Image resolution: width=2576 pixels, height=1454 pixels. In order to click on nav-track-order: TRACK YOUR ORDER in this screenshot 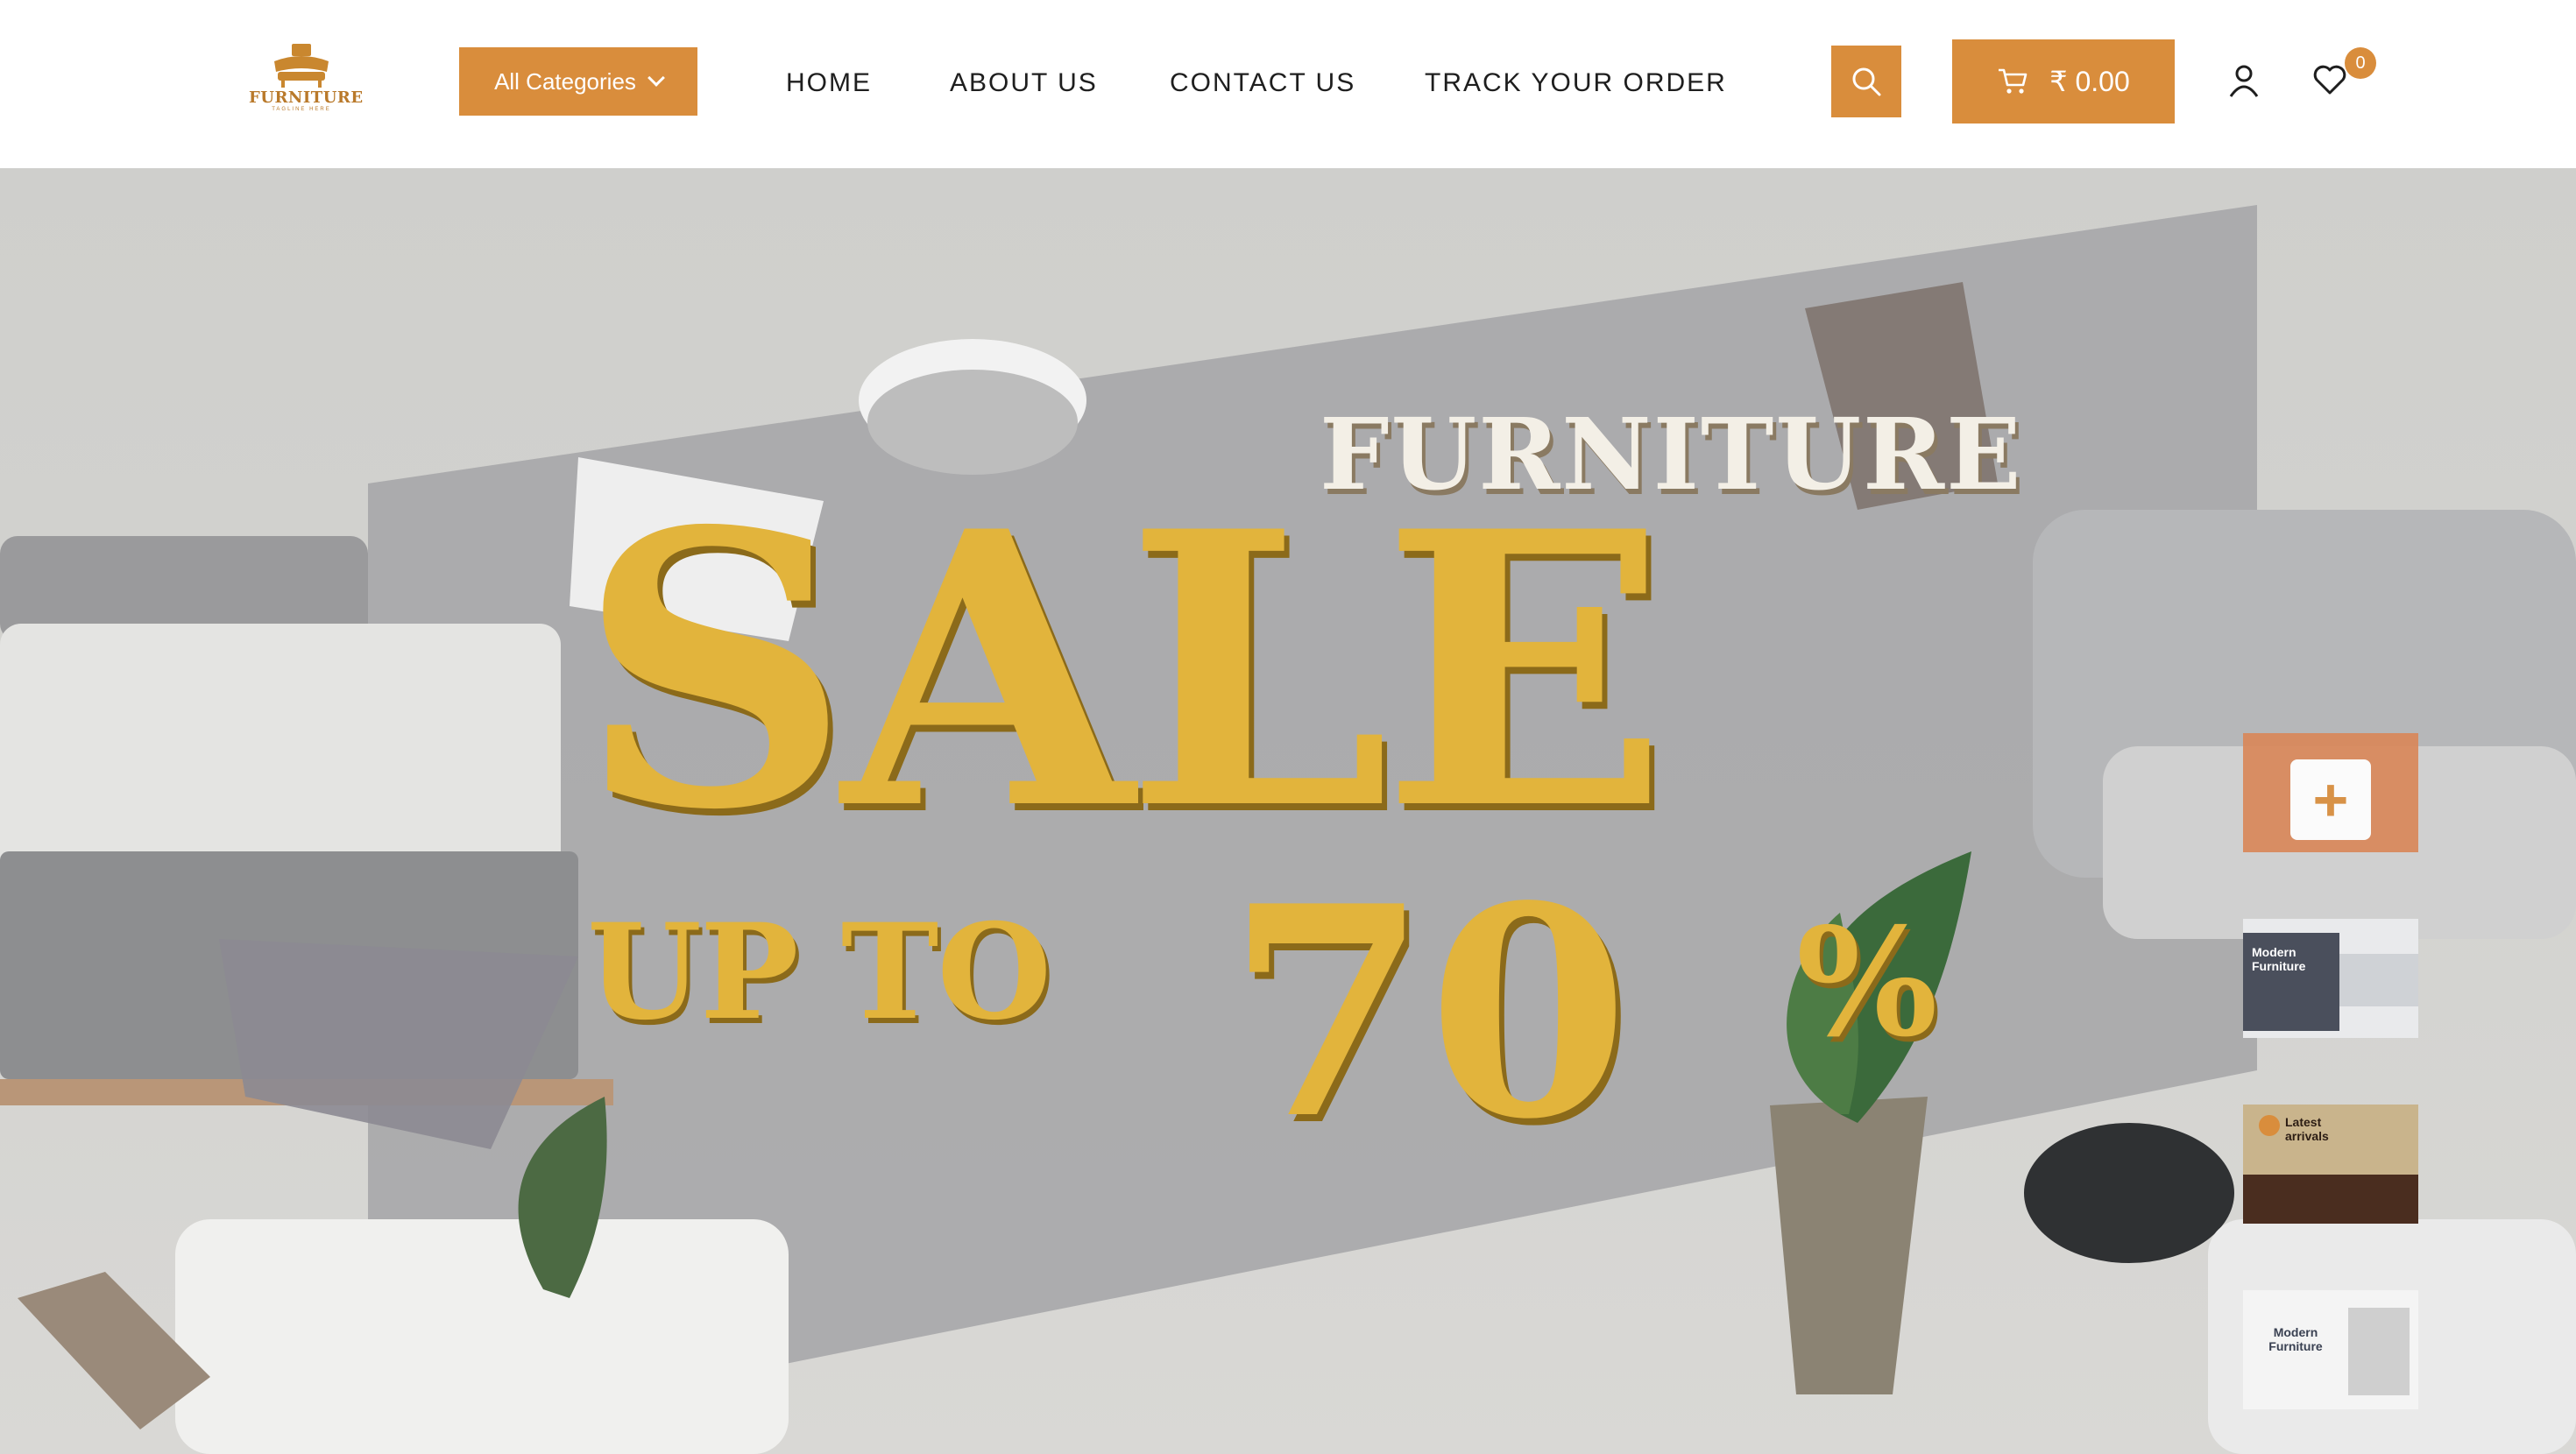, I will do `click(1576, 83)`.